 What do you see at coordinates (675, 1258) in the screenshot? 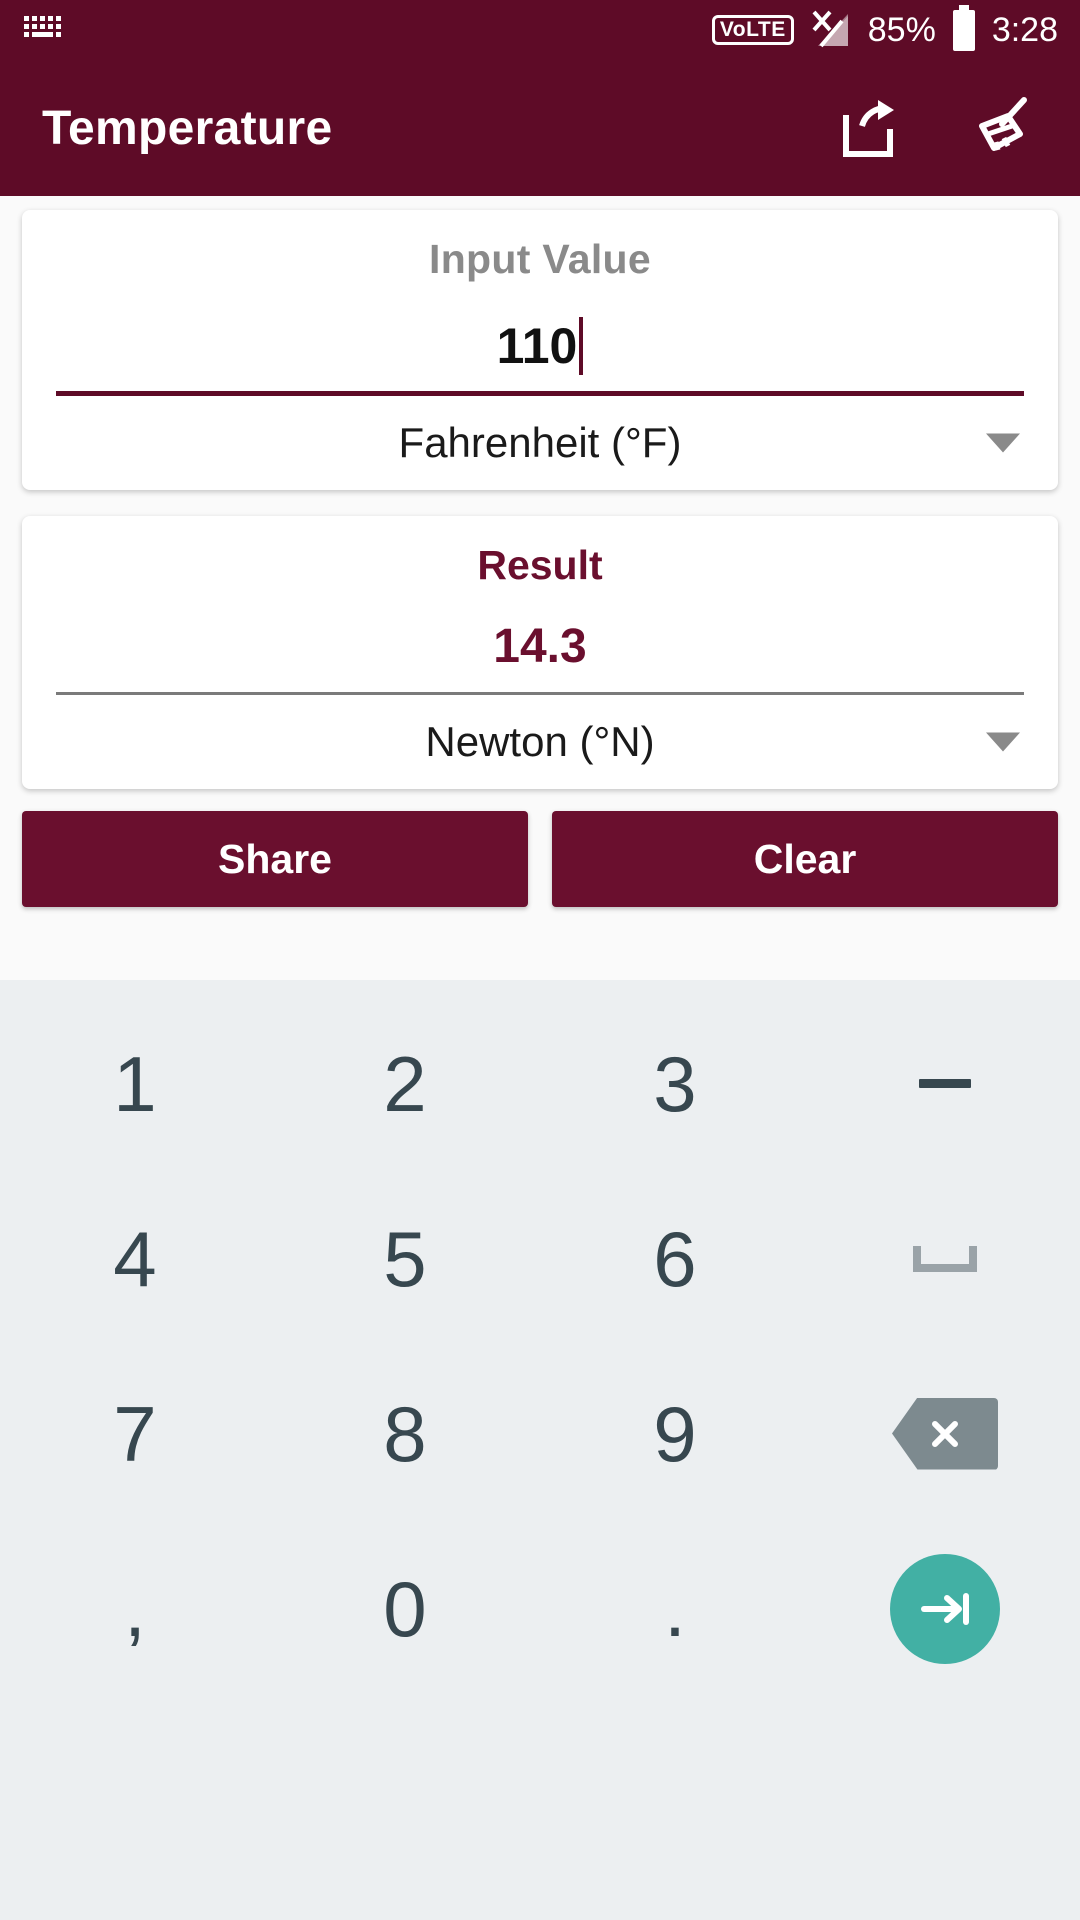
I see `key-6: 6` at bounding box center [675, 1258].